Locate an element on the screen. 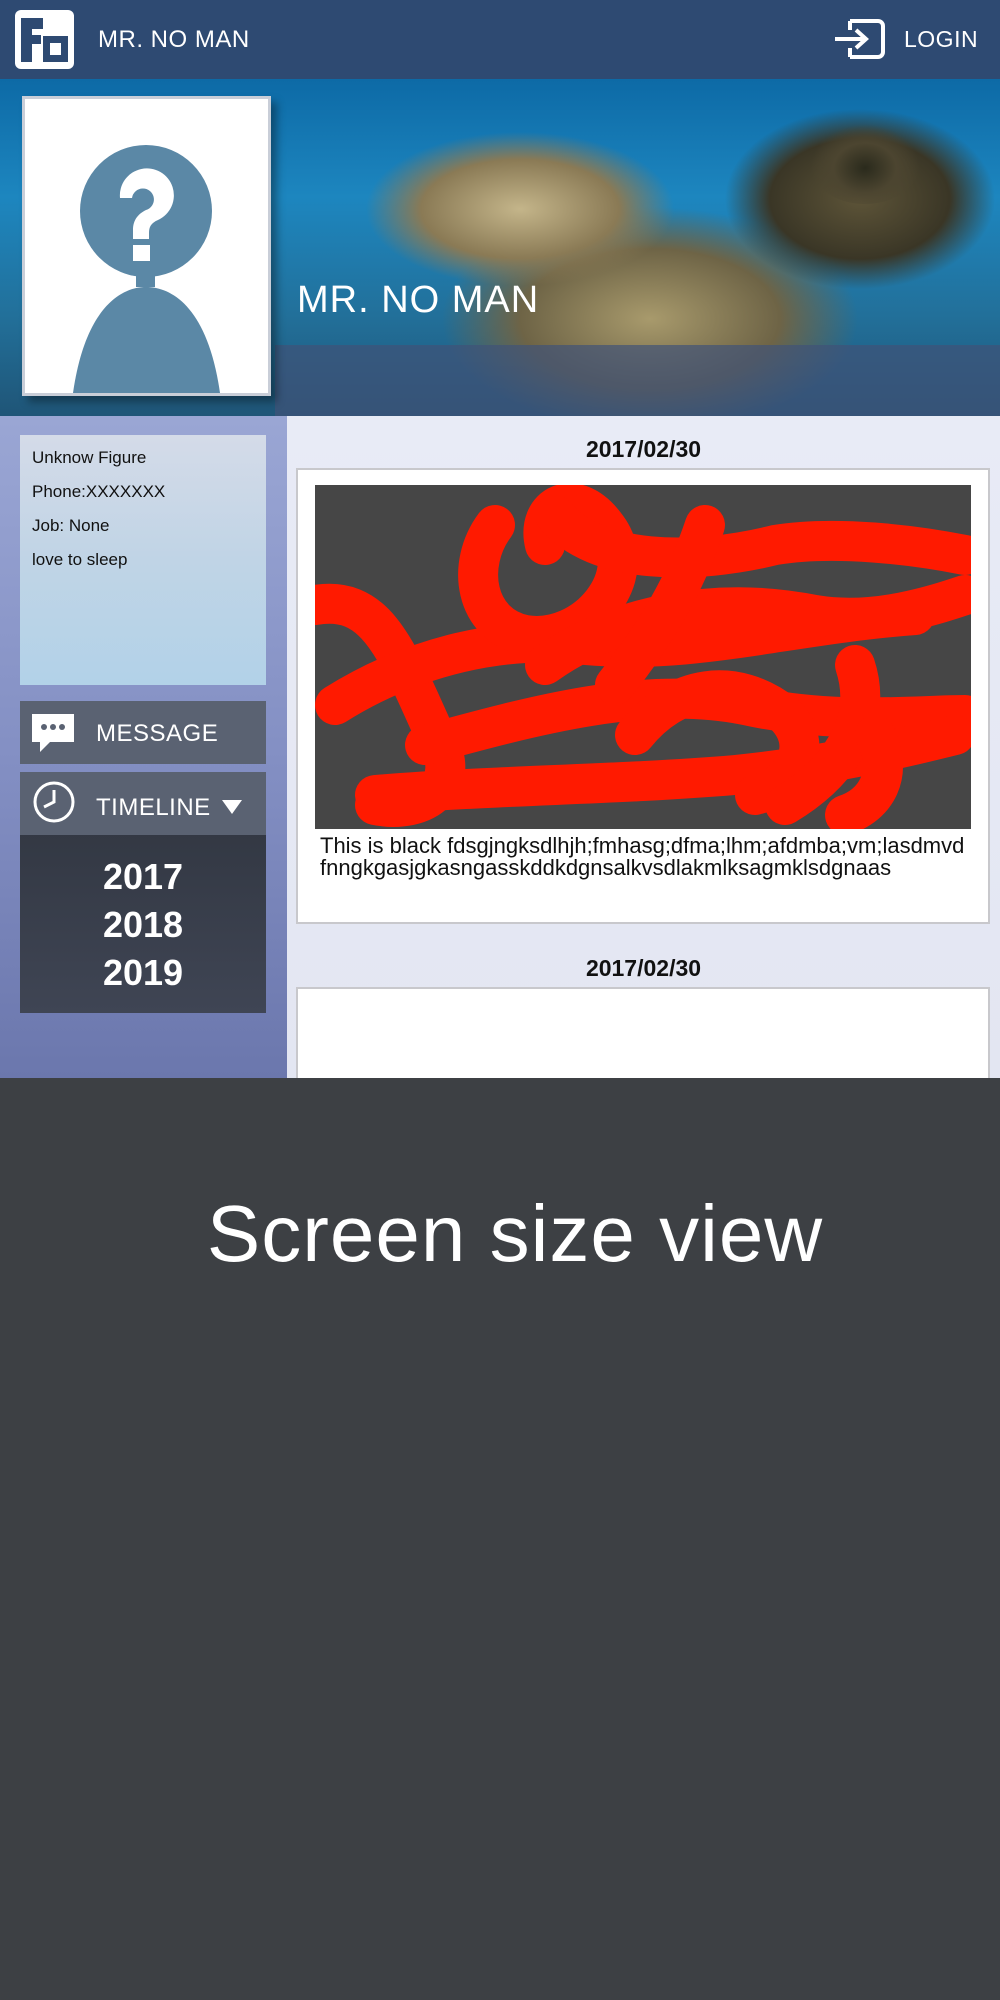 Image resolution: width=1000 pixels, height=2000 pixels. scribble-image is located at coordinates (643, 657).